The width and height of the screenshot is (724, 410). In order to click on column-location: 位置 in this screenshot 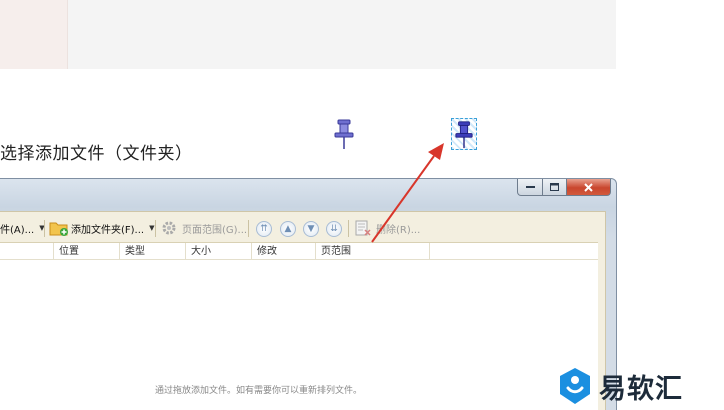, I will do `click(87, 251)`.